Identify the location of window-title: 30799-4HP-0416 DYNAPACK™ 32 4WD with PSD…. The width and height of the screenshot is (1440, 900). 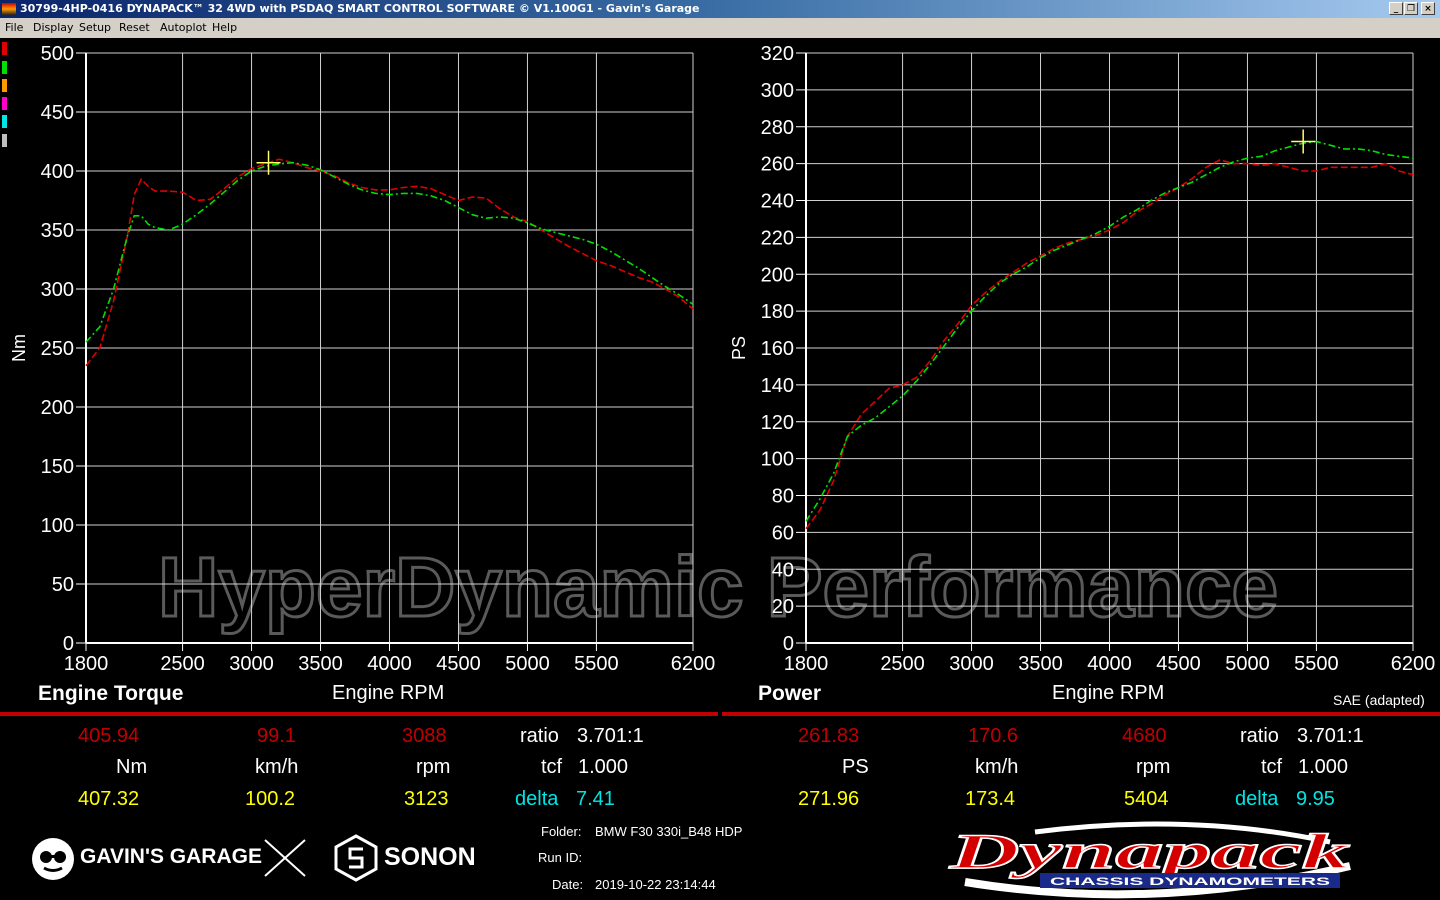
(360, 8).